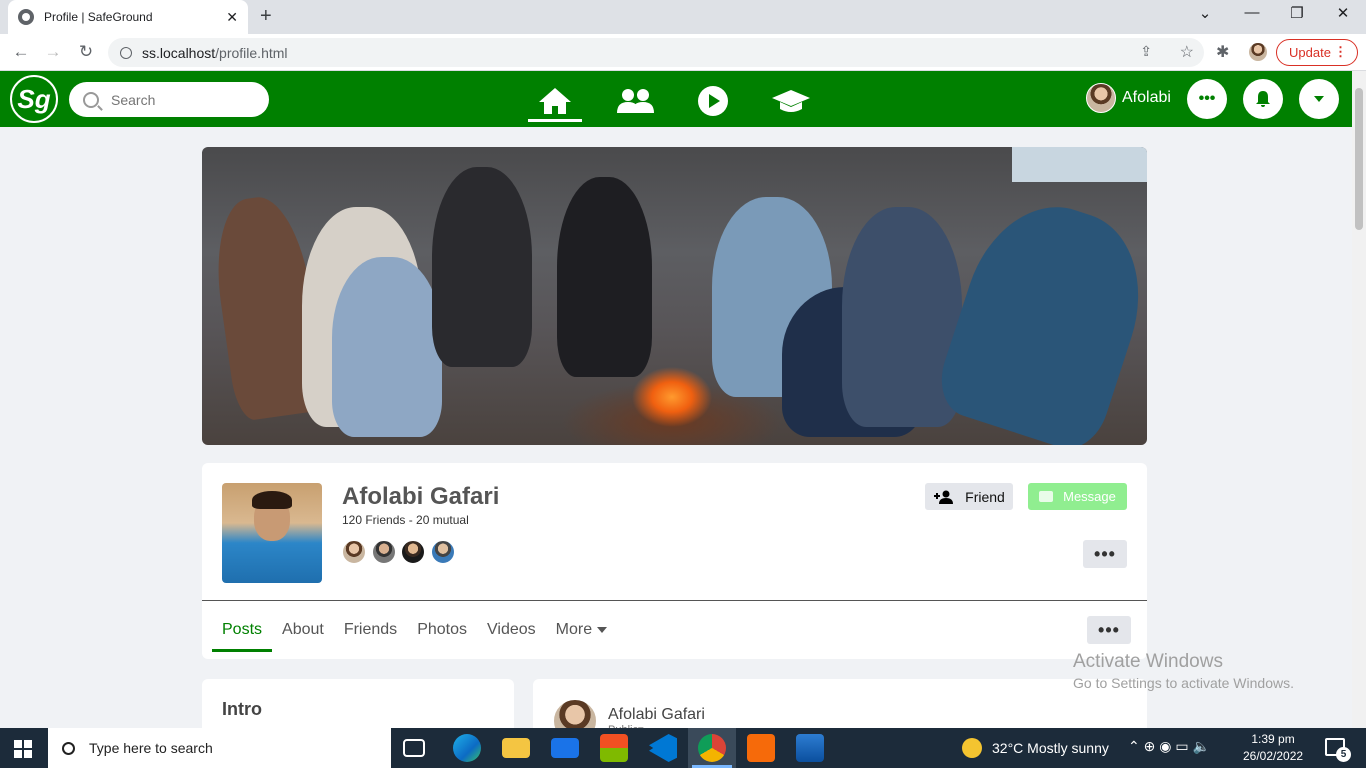 The width and height of the screenshot is (1366, 768). I want to click on profile-picture, so click(272, 533).